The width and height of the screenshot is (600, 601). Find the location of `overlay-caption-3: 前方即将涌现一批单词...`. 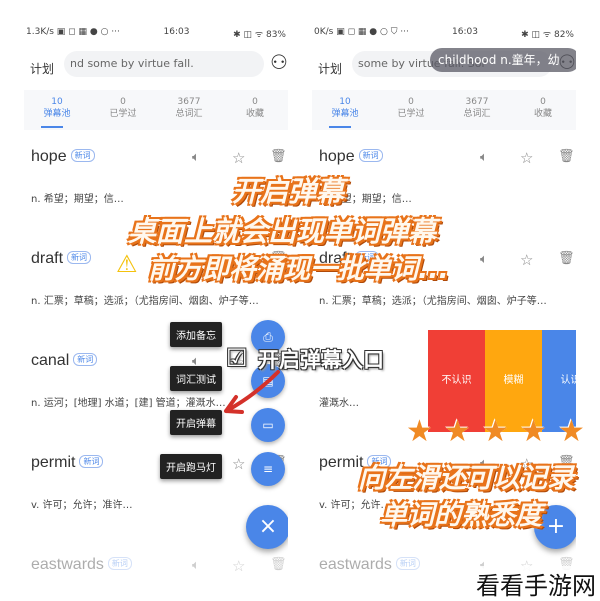

overlay-caption-3: 前方即将涌现一批单词... is located at coordinates (298, 269).